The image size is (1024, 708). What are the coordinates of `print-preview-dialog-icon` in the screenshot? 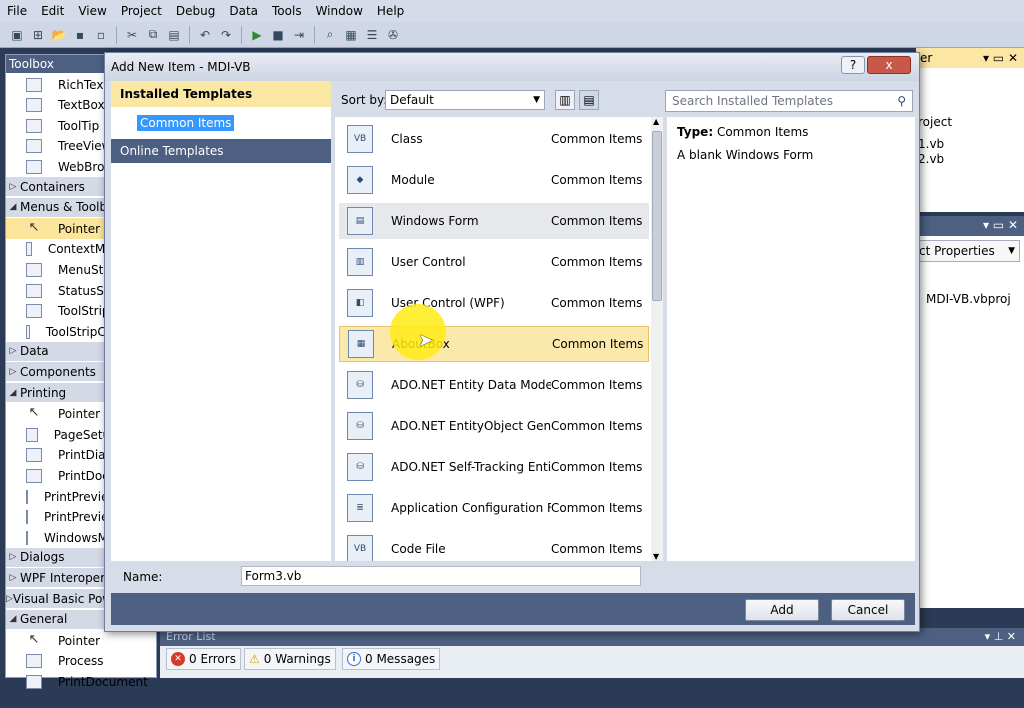 It's located at (27, 517).